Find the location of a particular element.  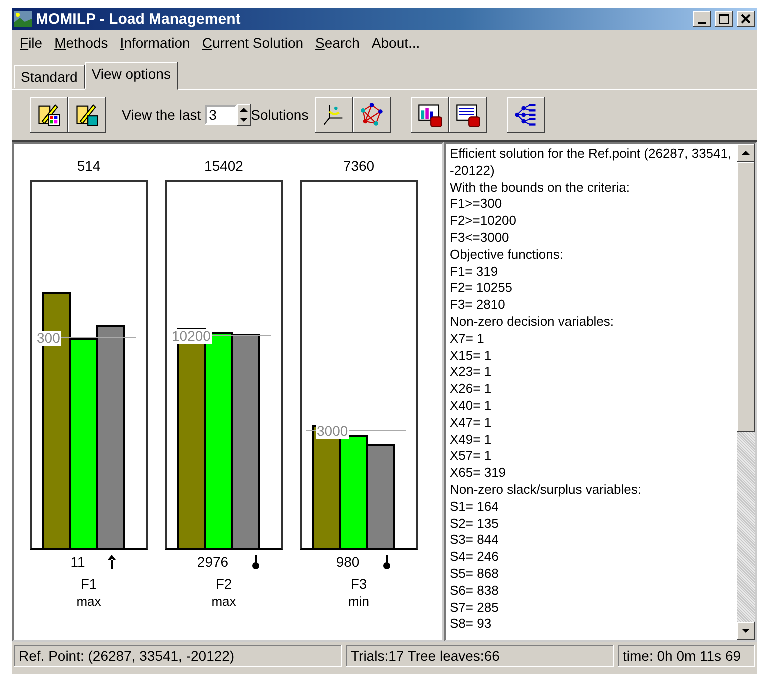

maximize-icon is located at coordinates (724, 19).